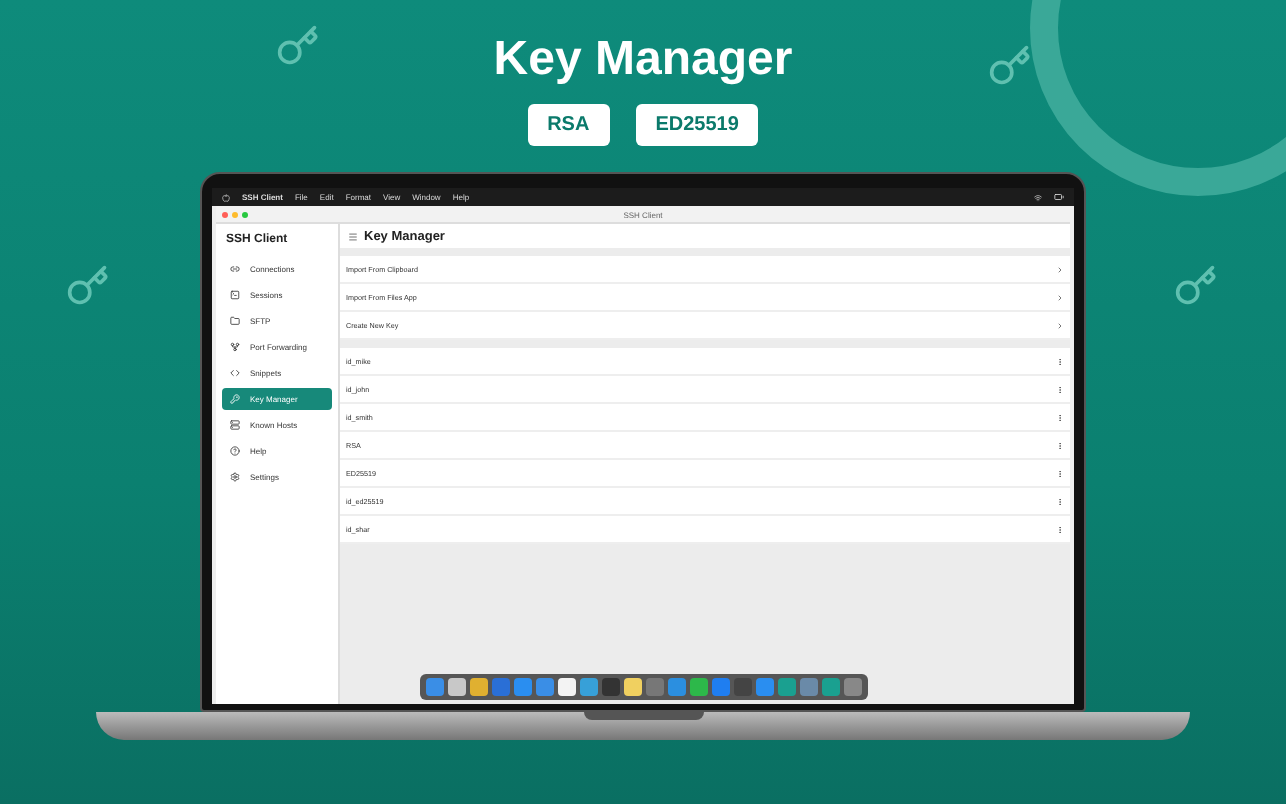 This screenshot has width=1286, height=804. I want to click on settings-icon, so click(235, 477).